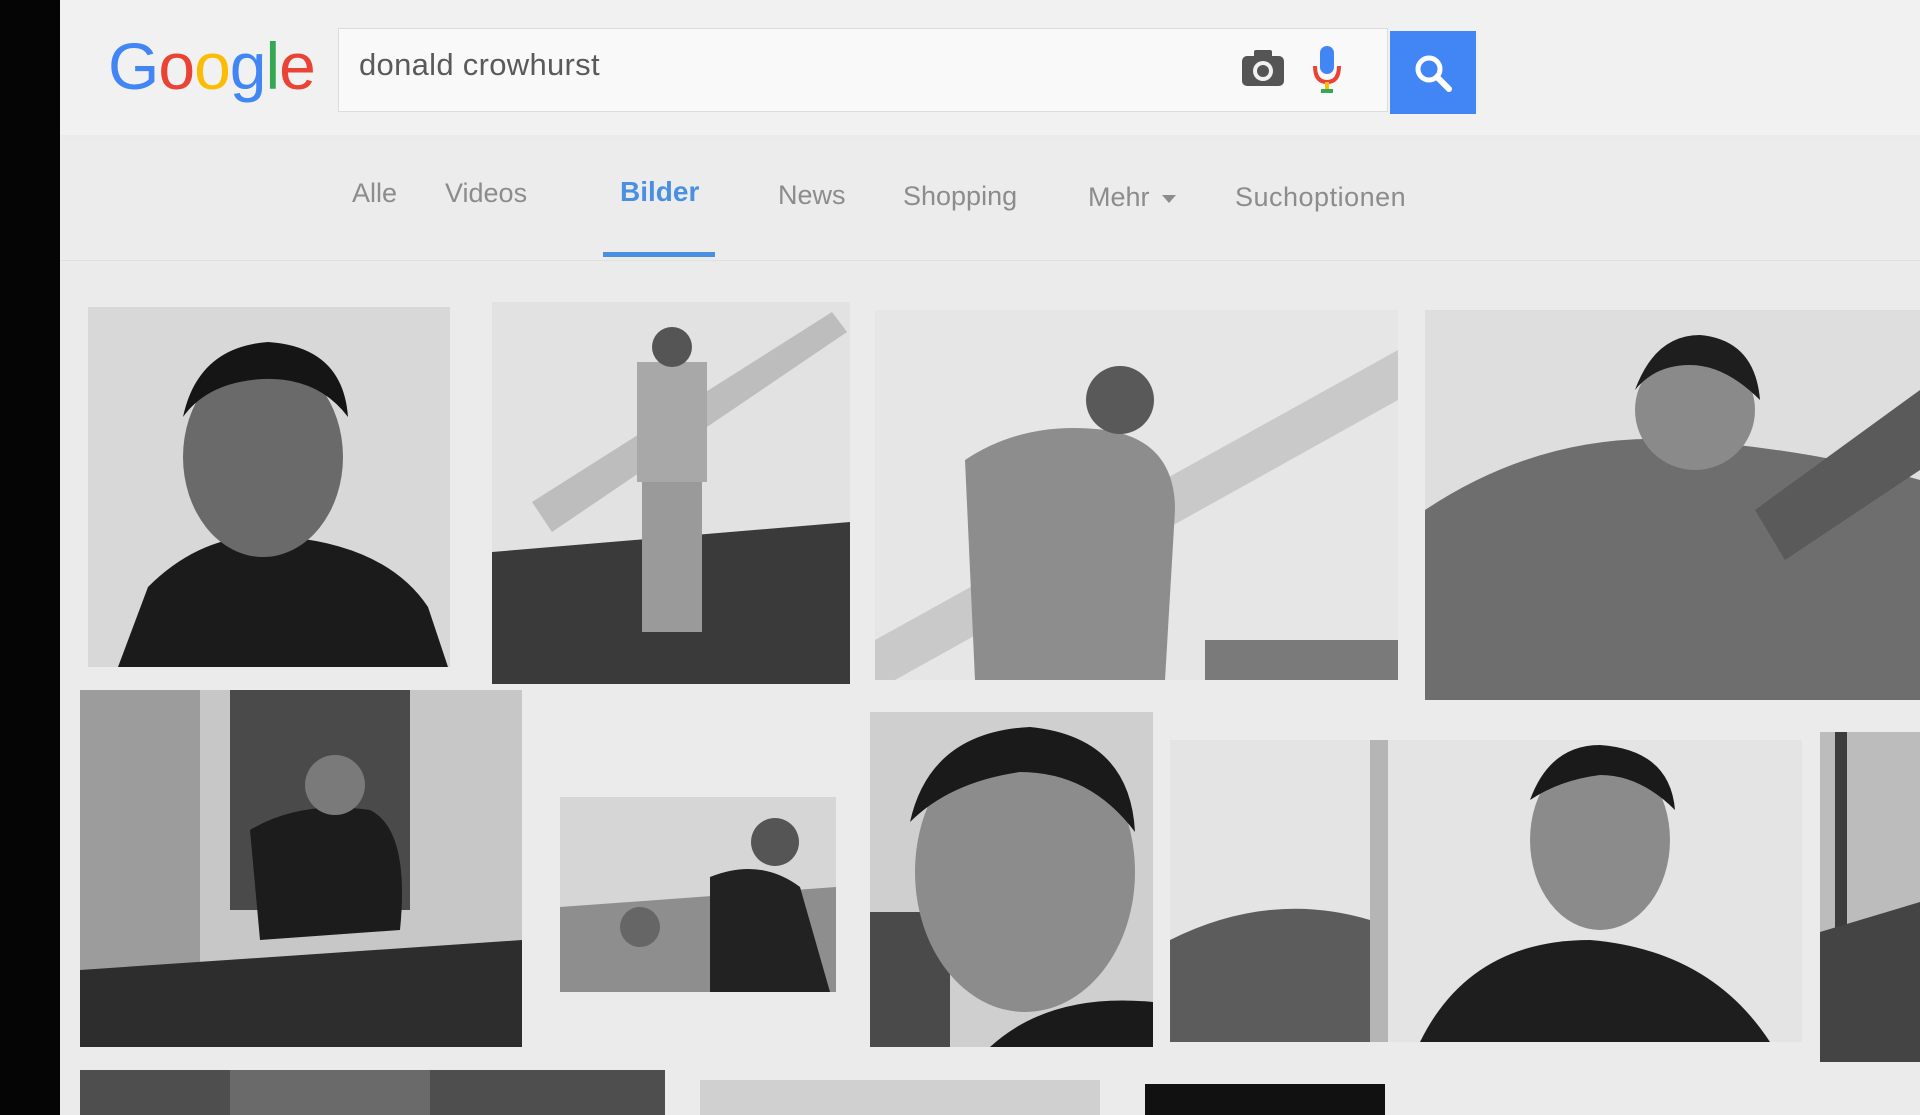 The width and height of the screenshot is (1920, 1115). I want to click on microphone-icon, so click(1327, 70).